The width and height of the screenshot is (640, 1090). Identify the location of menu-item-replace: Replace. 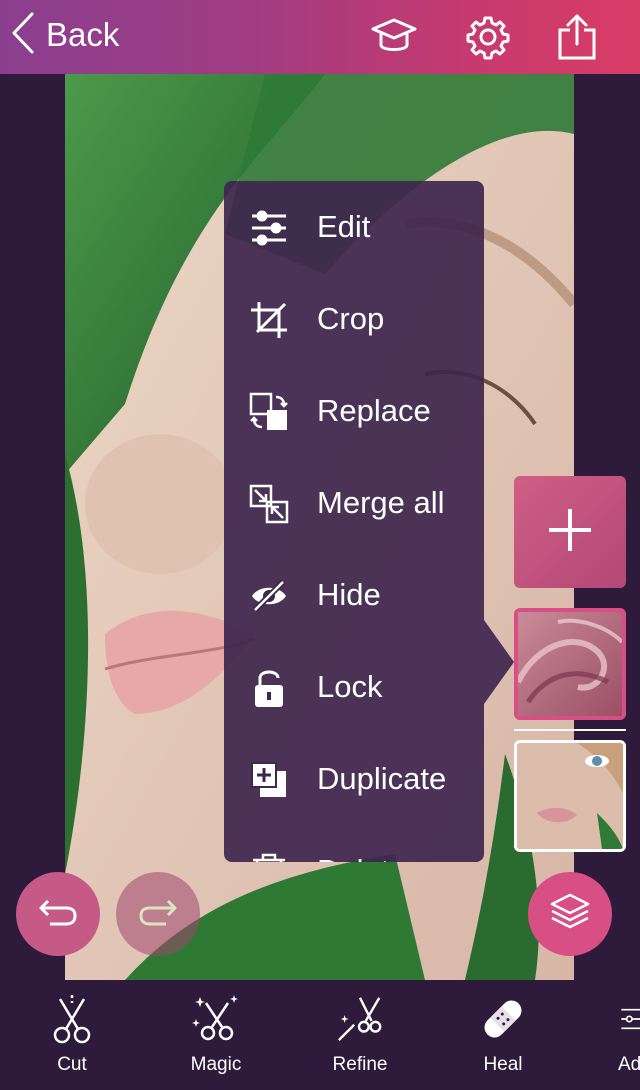
(354, 411).